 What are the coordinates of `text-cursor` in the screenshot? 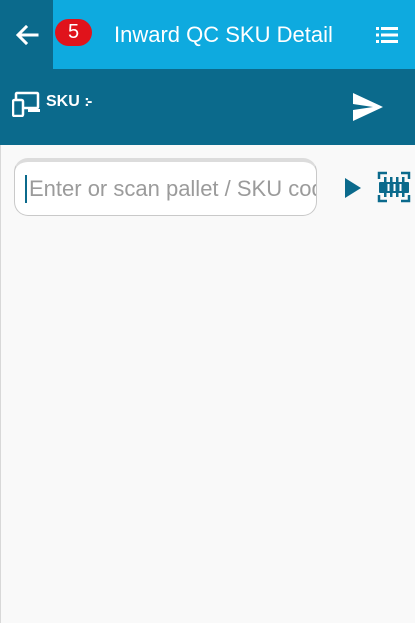 It's located at (26, 189).